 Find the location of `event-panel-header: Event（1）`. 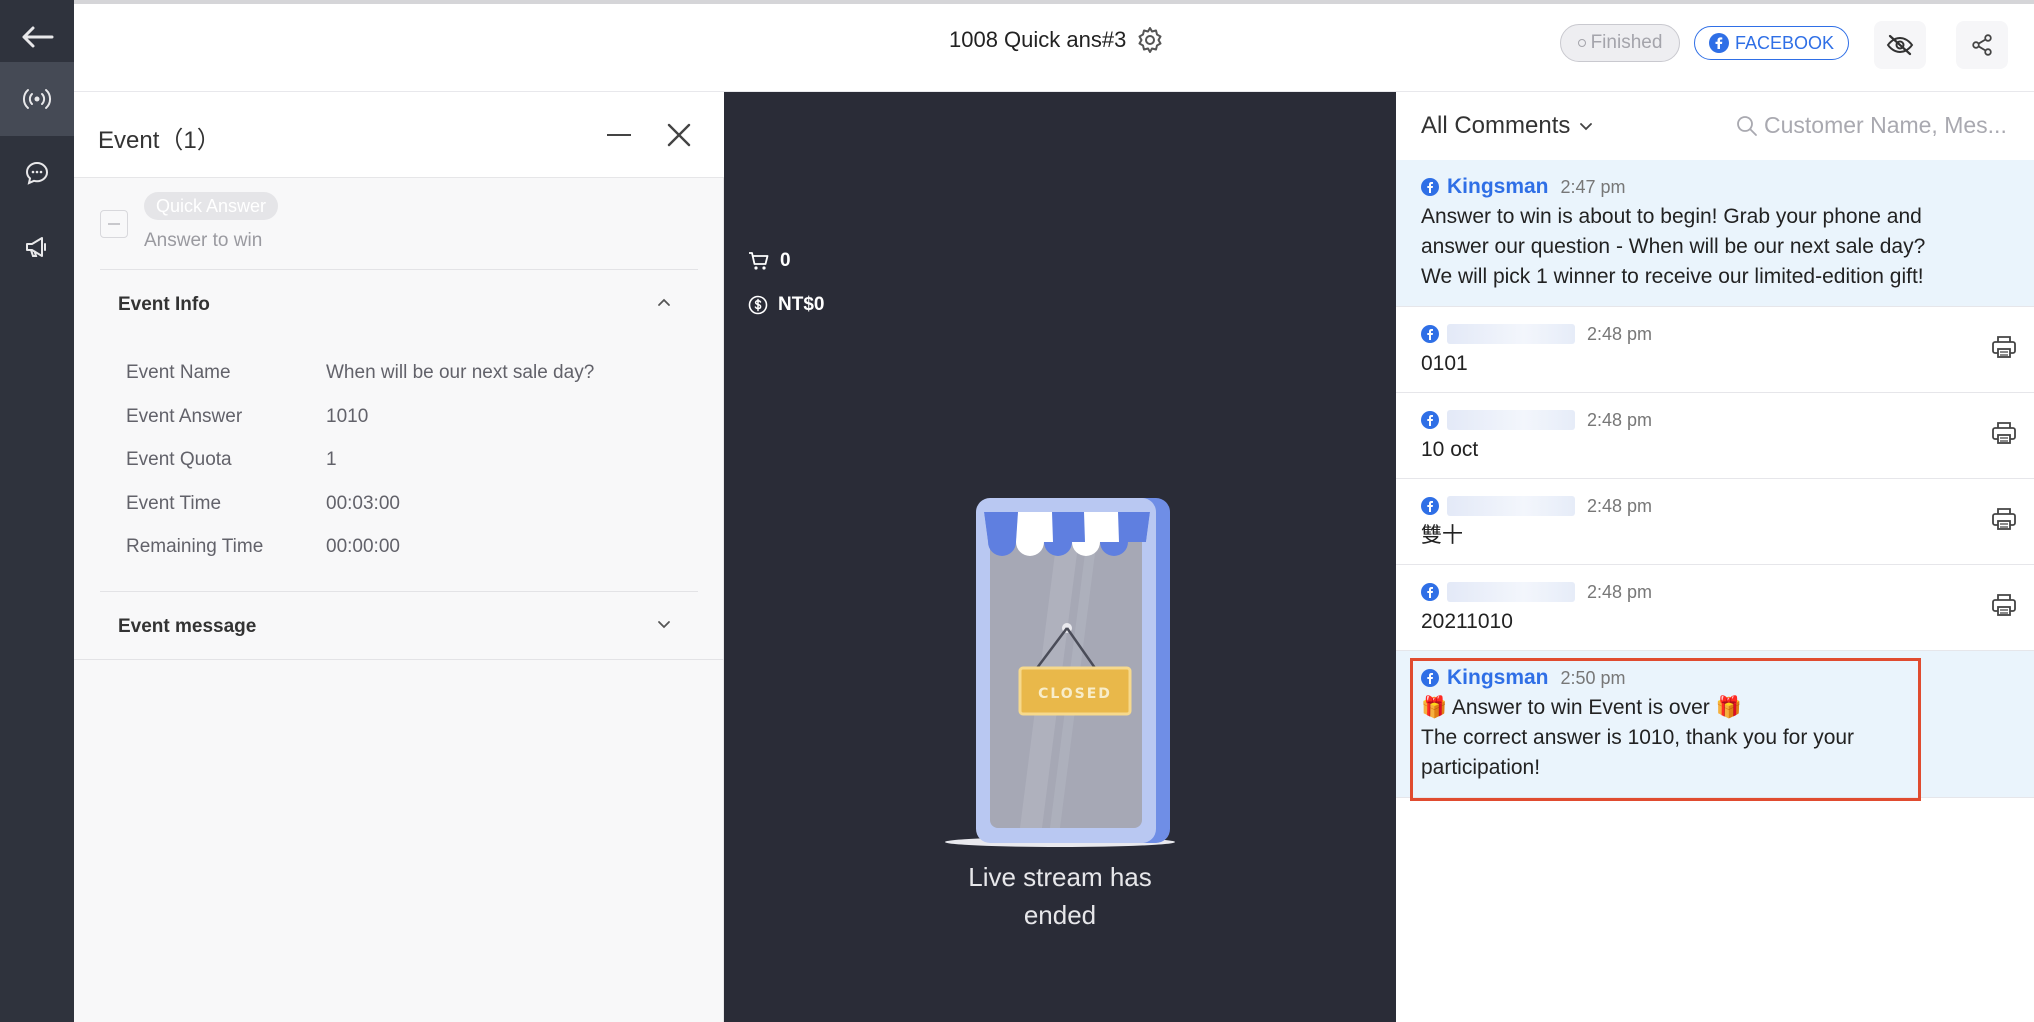

event-panel-header: Event（1） is located at coordinates (399, 135).